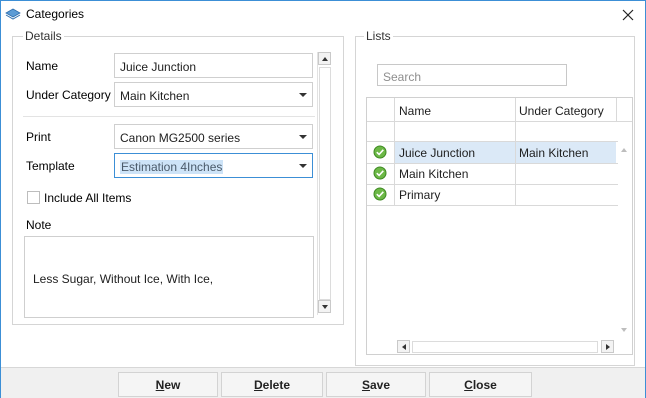 The width and height of the screenshot is (646, 398). I want to click on arrow-right-icon, so click(607, 346).